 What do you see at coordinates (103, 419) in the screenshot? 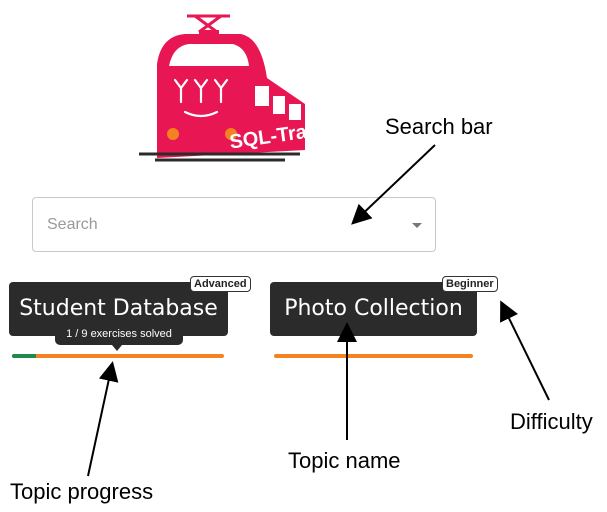
I see `topic-progress-arrow` at bounding box center [103, 419].